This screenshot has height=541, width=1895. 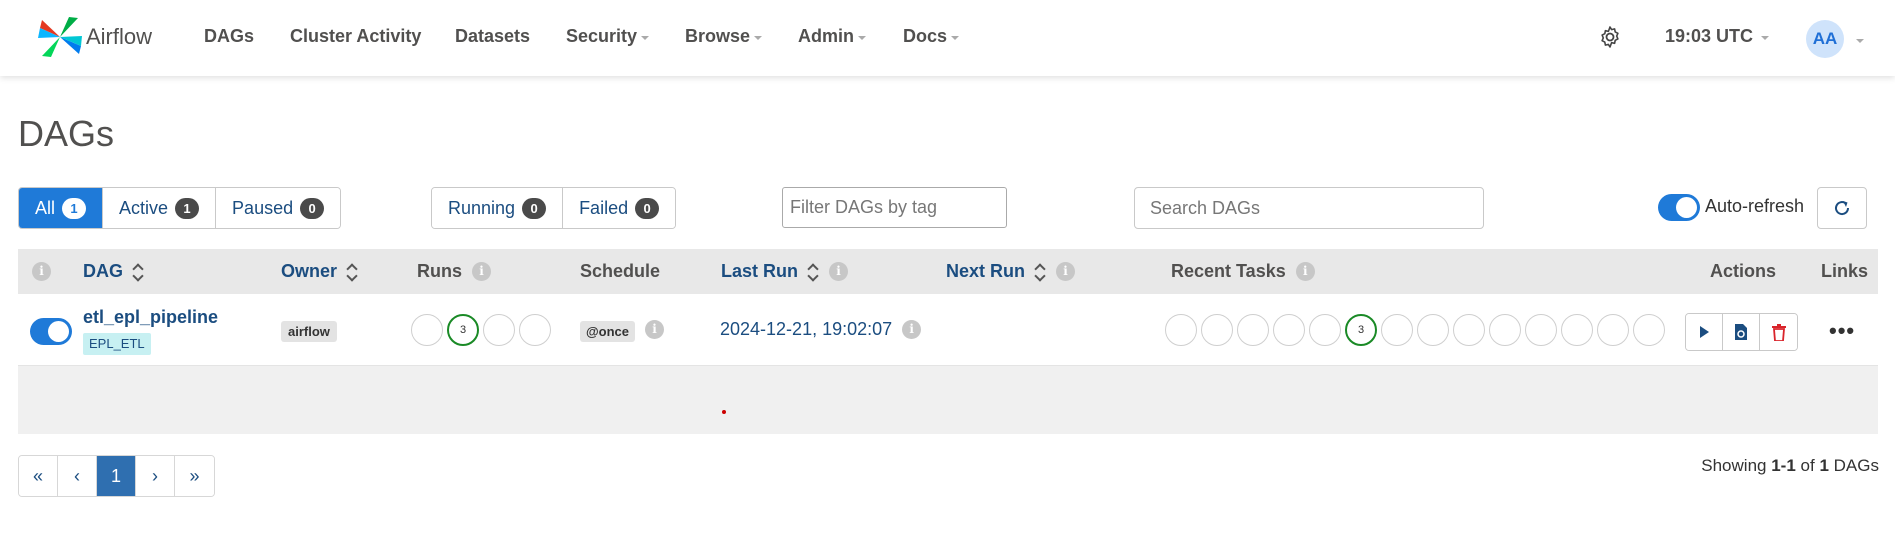 I want to click on search-dags-input, so click(x=1309, y=208).